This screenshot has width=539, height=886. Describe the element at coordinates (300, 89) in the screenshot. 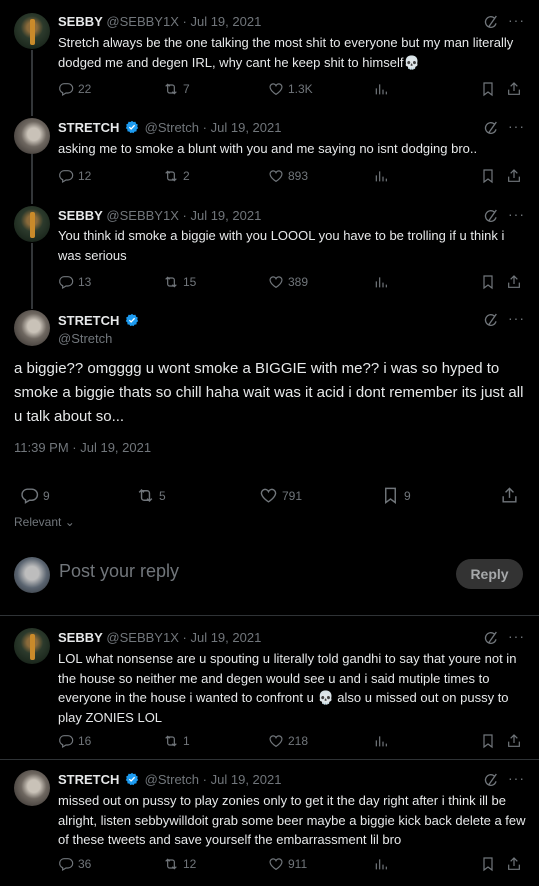

I see `like-count: 1.3K` at that location.